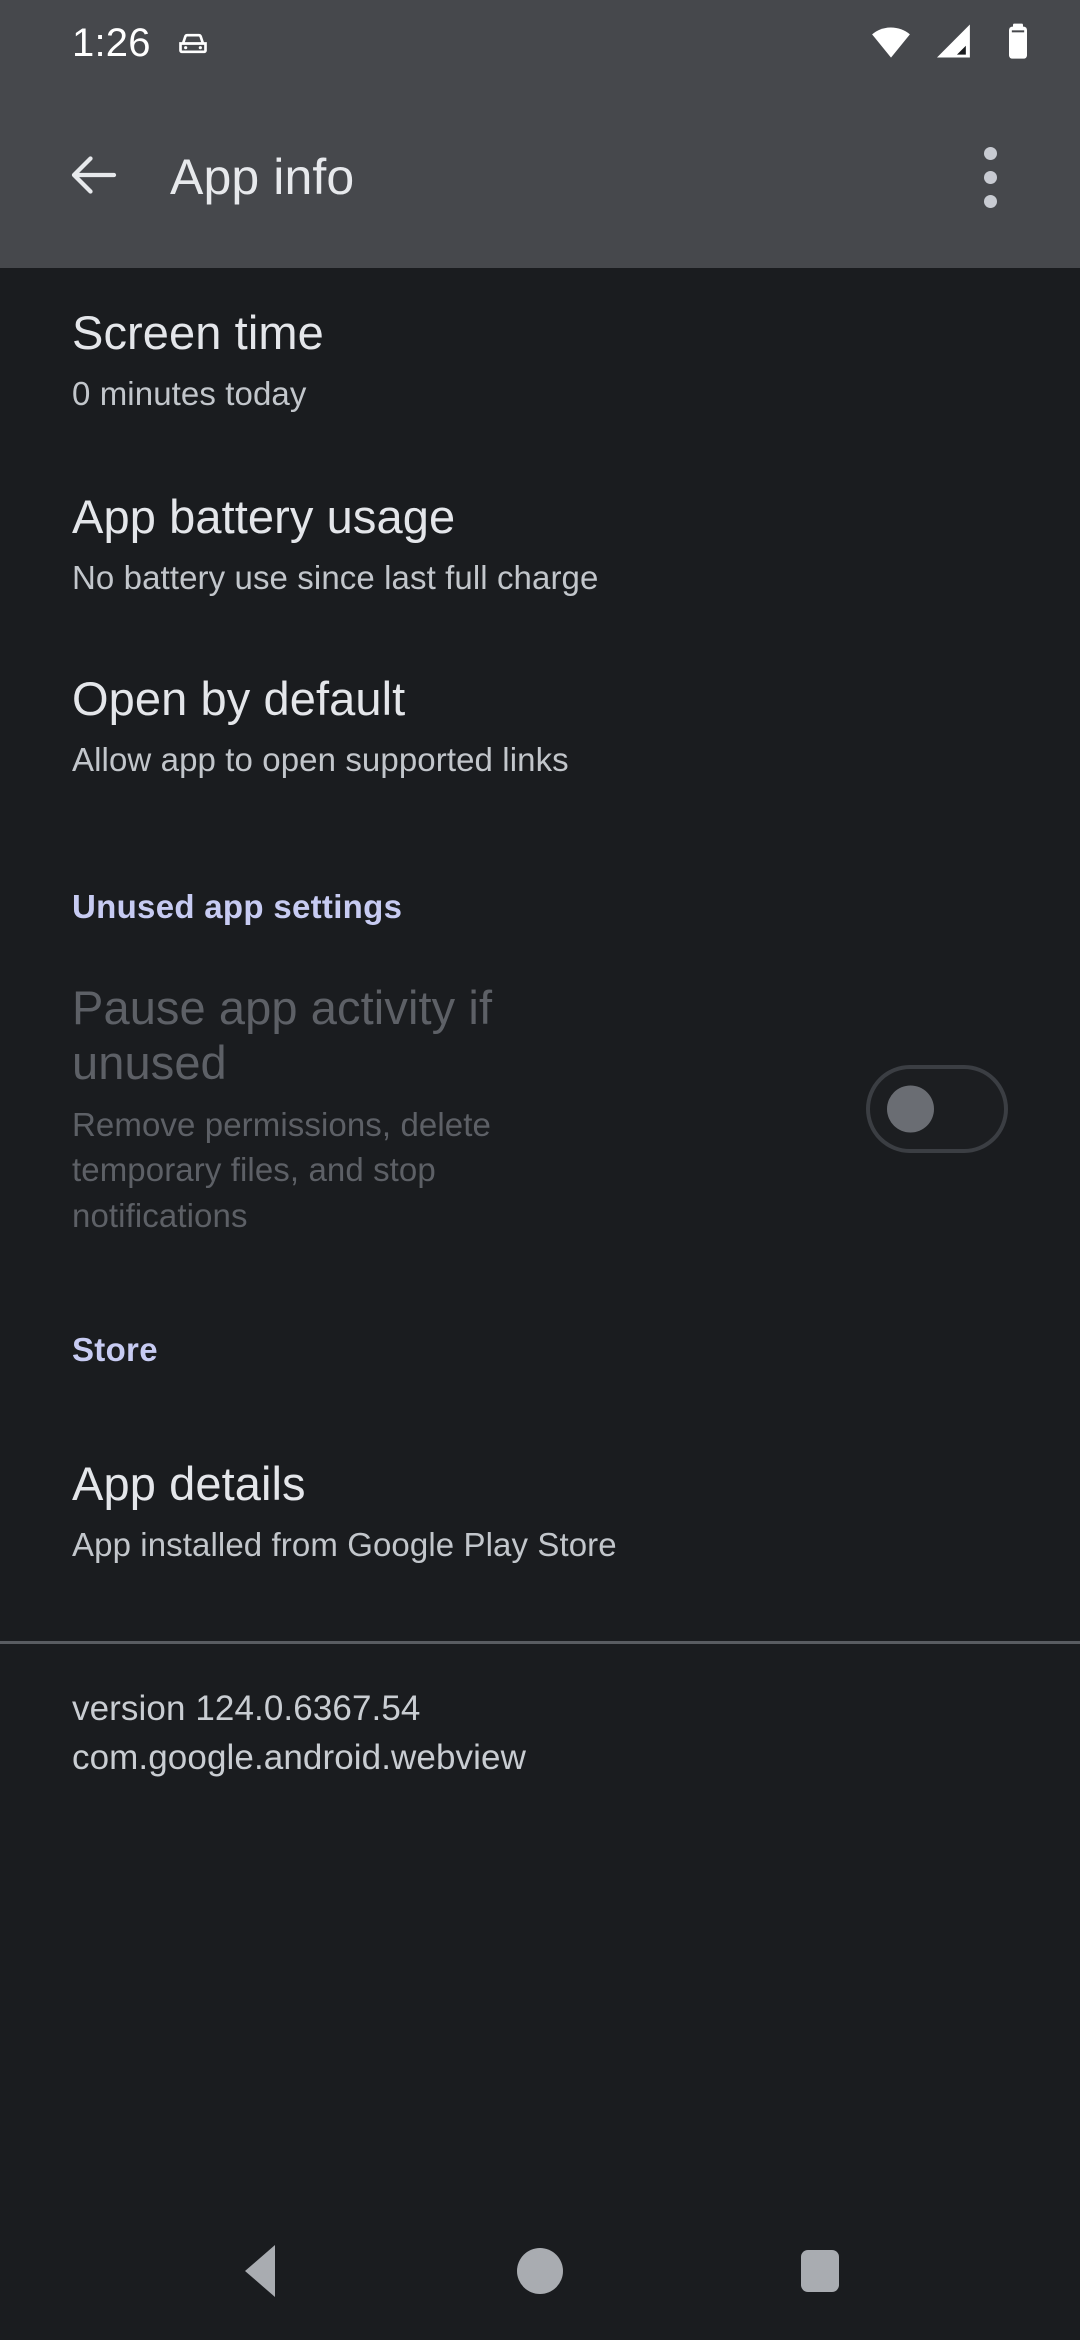  I want to click on app-version-text: version 124.0.6367.54, so click(246, 1708).